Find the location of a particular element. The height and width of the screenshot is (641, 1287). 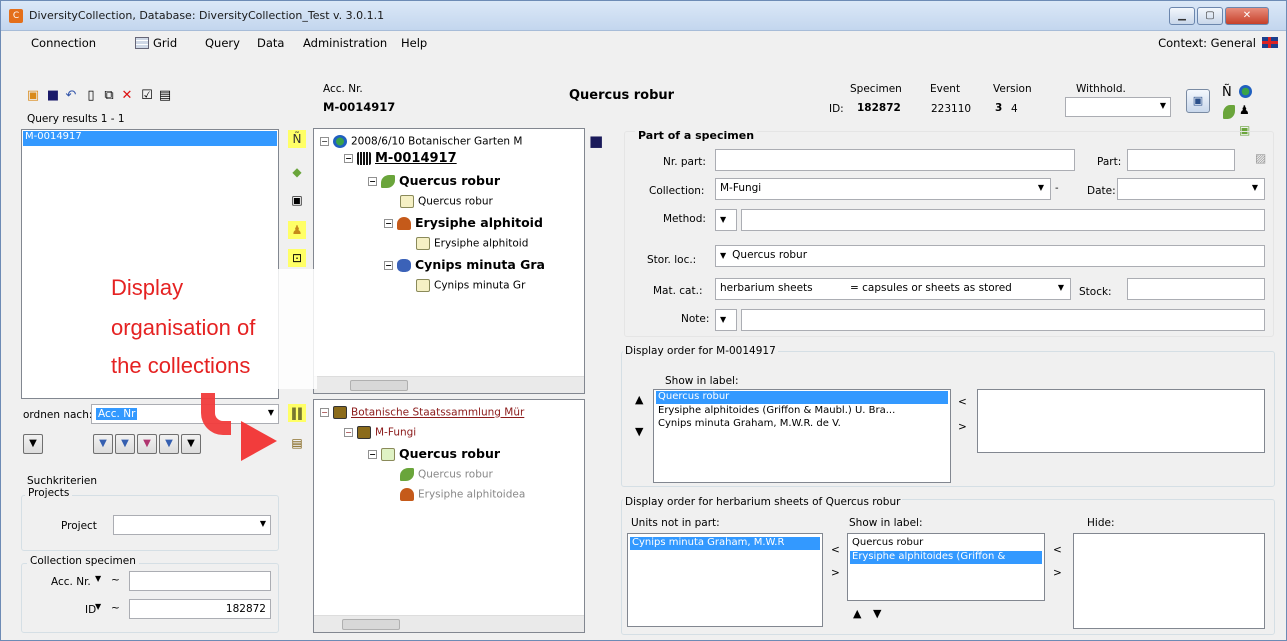

label-icon: ▣ is located at coordinates (297, 200).